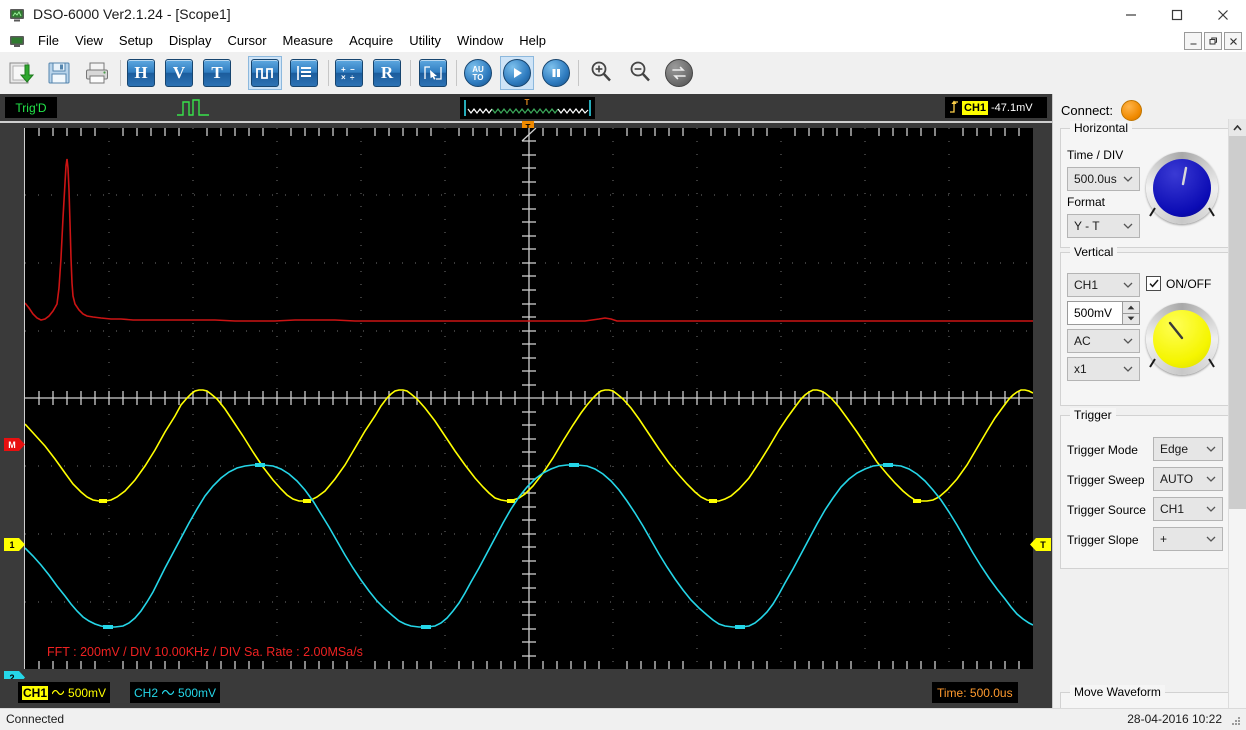  What do you see at coordinates (1093, 313) in the screenshot?
I see `vertical-scale-value: 500mV` at bounding box center [1093, 313].